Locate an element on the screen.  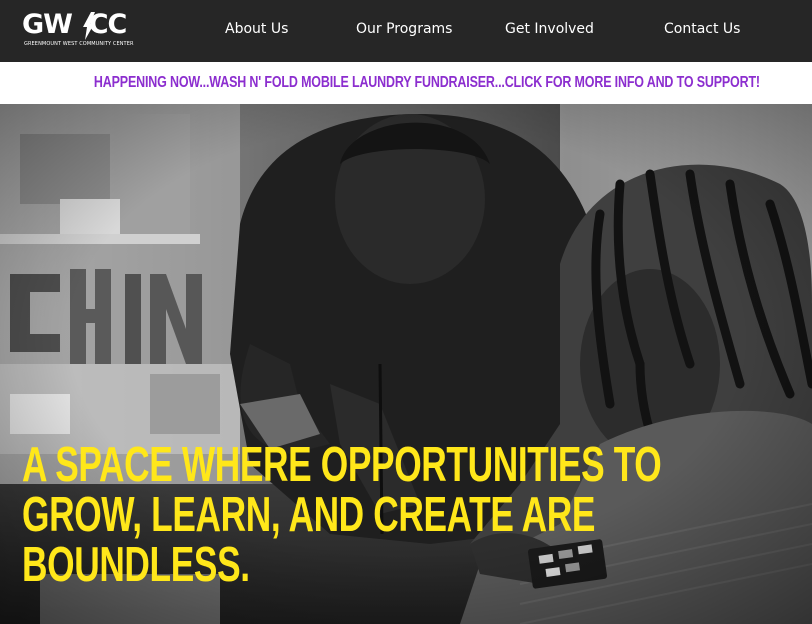
logo-subtitle: GREENMOUNT WEST COMMUNITY CENTER is located at coordinates (79, 44).